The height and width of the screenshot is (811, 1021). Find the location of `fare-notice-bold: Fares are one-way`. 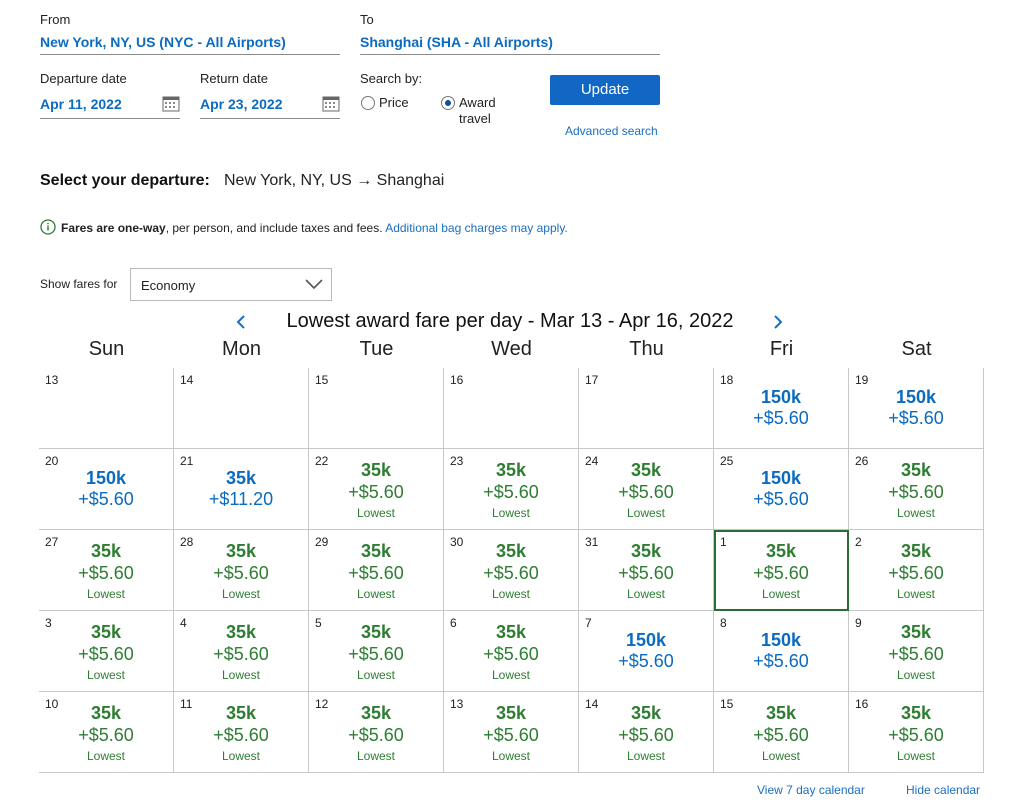

fare-notice-bold: Fares are one-way is located at coordinates (113, 228).